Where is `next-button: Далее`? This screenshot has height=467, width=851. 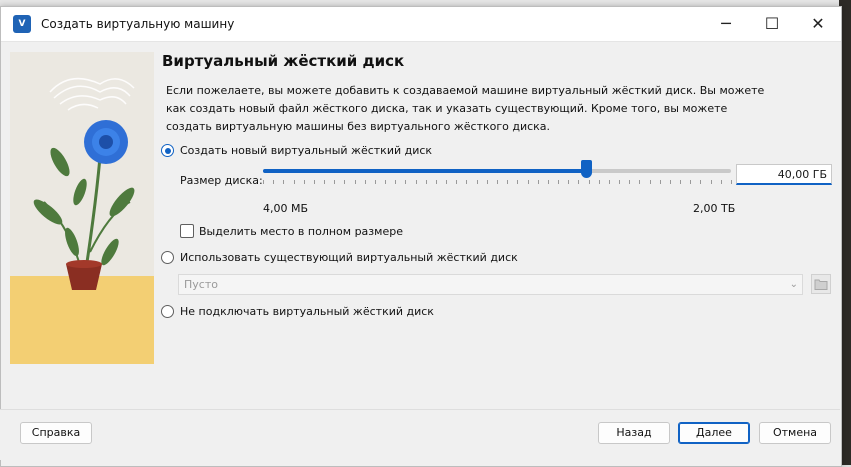
next-button: Далее is located at coordinates (714, 433).